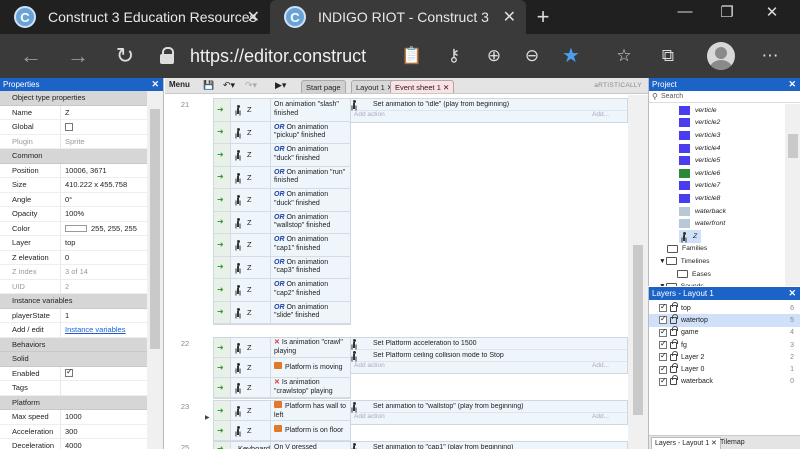 This screenshot has height=449, width=800. What do you see at coordinates (282, 348) in the screenshot?
I see `condition-row: Z ✕Is animation "crawl" playing` at bounding box center [282, 348].